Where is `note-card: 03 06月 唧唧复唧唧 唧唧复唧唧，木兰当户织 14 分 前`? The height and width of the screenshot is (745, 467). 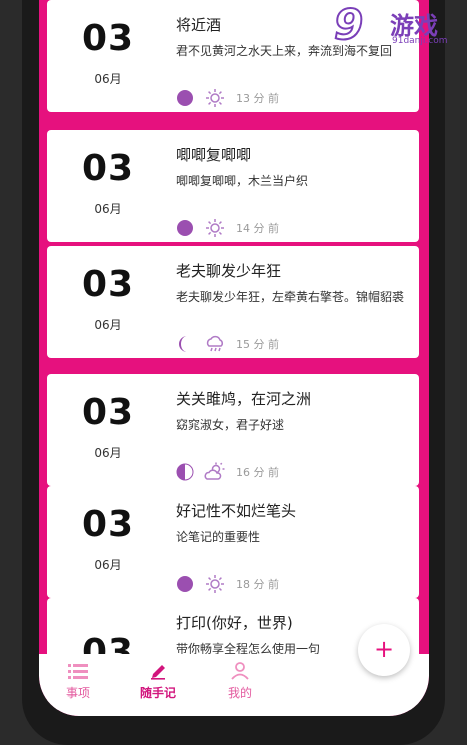
note-card: 03 06月 唧唧复唧唧 唧唧复唧唧，木兰当户织 14 分 前 is located at coordinates (233, 186).